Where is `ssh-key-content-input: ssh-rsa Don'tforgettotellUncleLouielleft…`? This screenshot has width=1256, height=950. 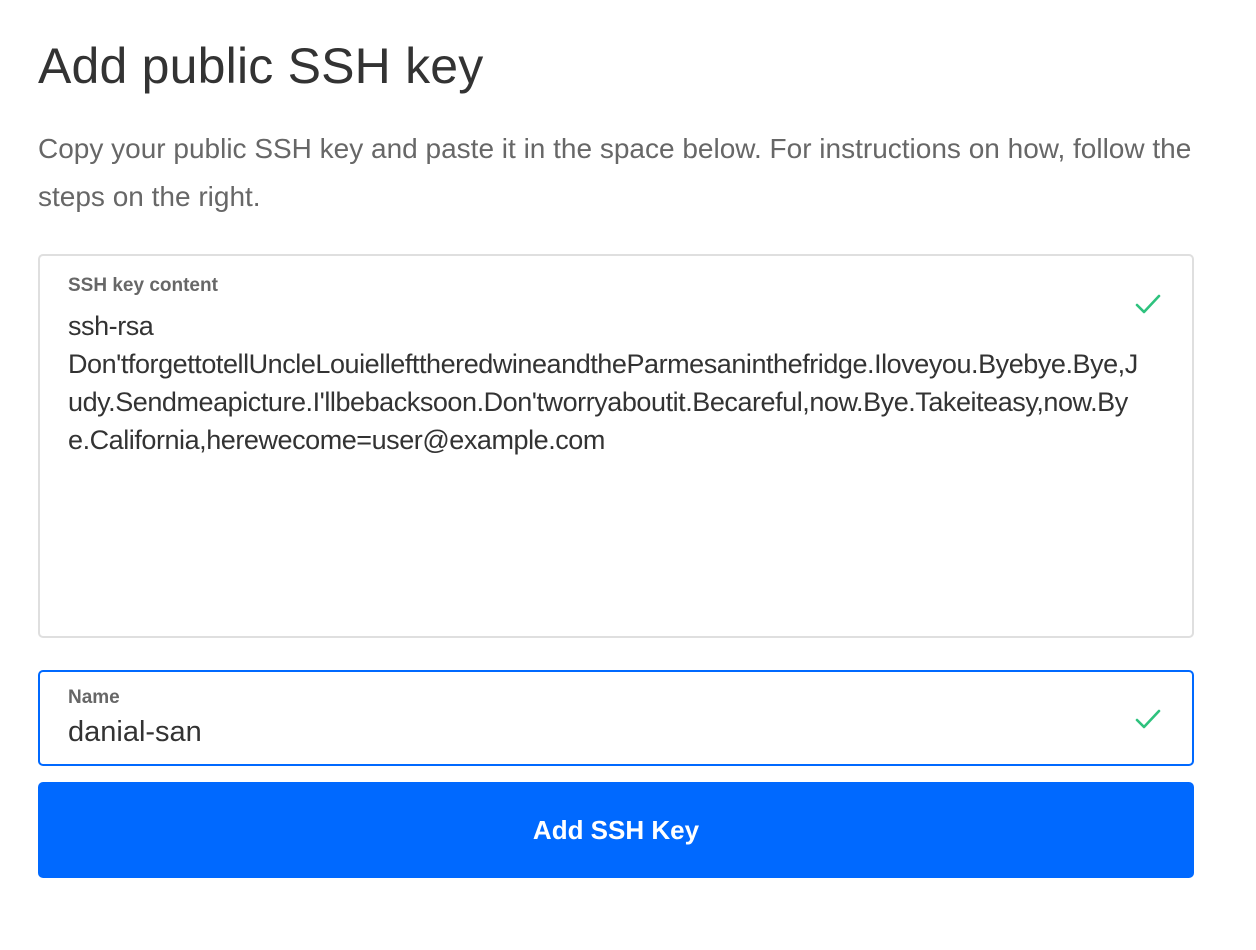
ssh-key-content-input: ssh-rsa Don'tforgettotellUncleLouielleft… is located at coordinates (603, 383).